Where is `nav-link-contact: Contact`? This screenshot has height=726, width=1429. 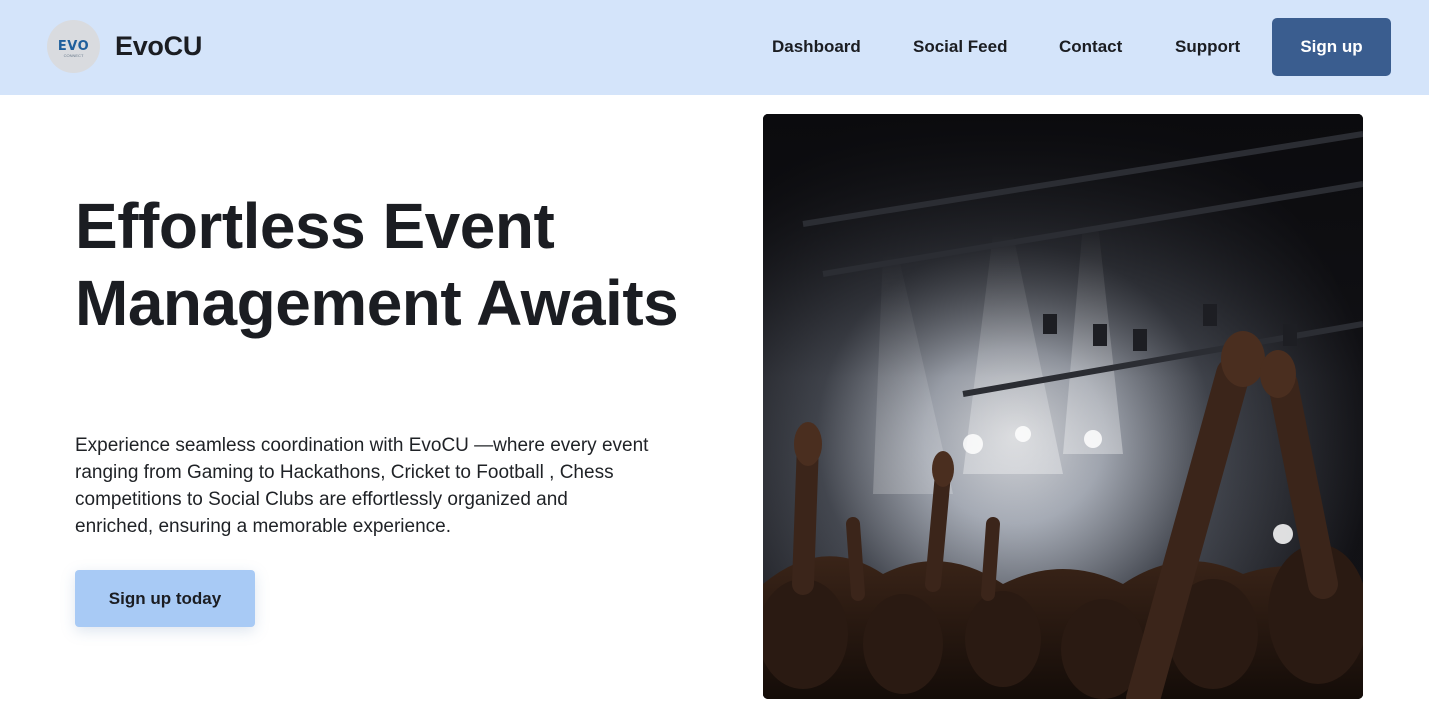 nav-link-contact: Contact is located at coordinates (1090, 47).